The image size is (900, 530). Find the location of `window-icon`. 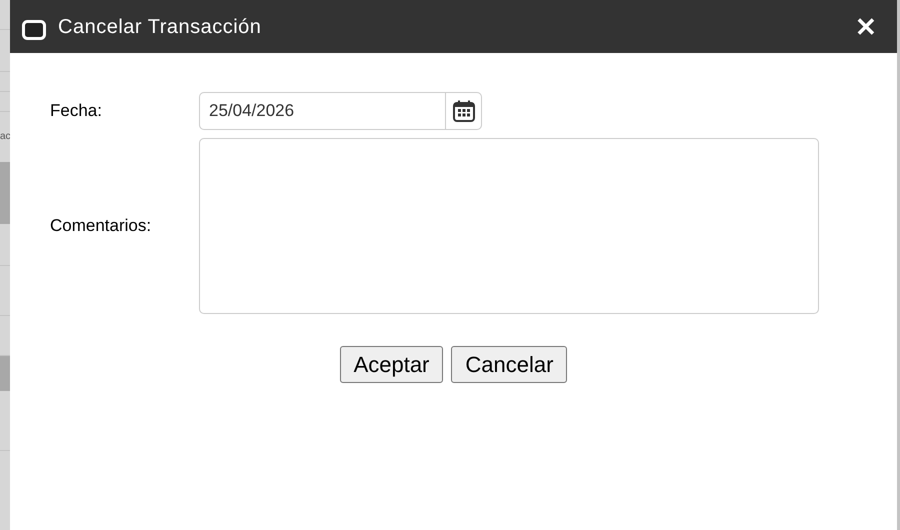

window-icon is located at coordinates (34, 30).